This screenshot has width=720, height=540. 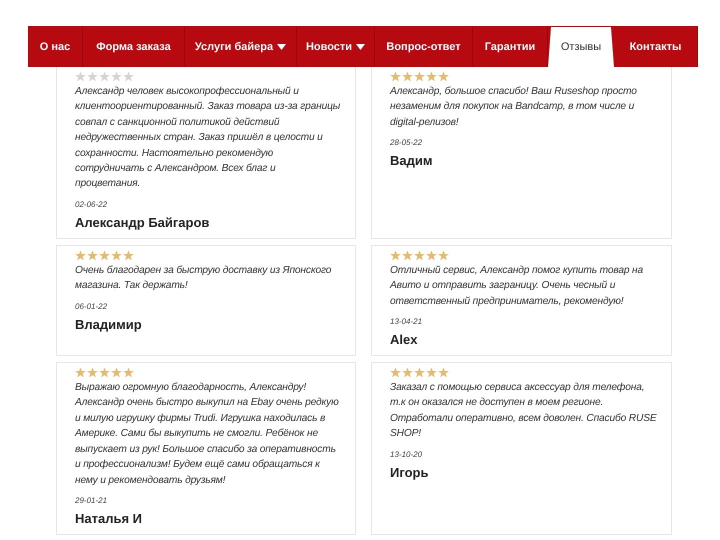 I want to click on review-author: Владимир, so click(x=109, y=324).